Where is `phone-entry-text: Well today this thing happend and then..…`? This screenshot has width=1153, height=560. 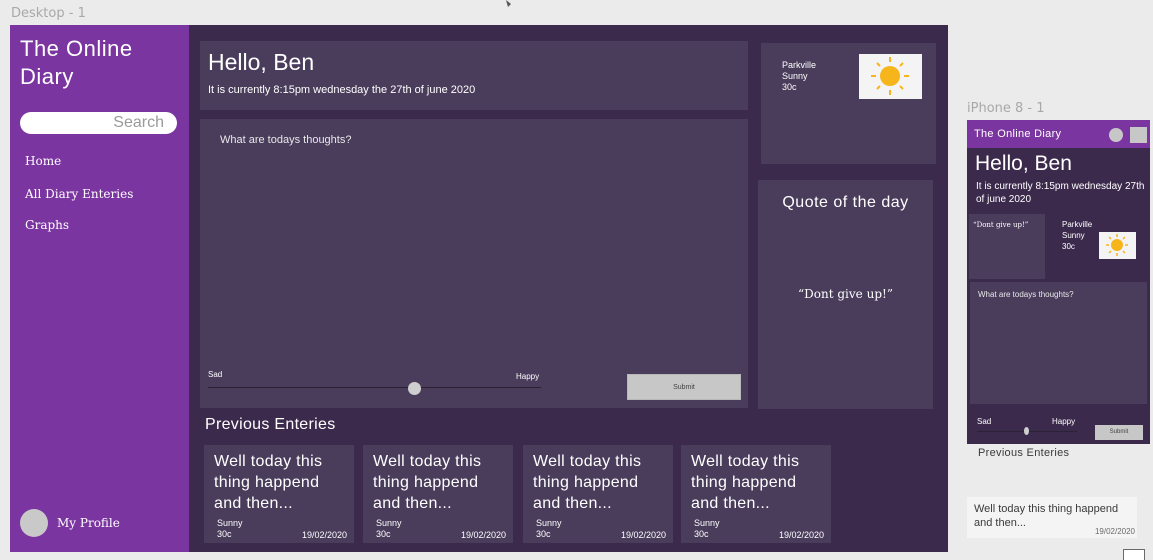
phone-entry-text: Well today this thing happend and then..… is located at coordinates (1046, 516).